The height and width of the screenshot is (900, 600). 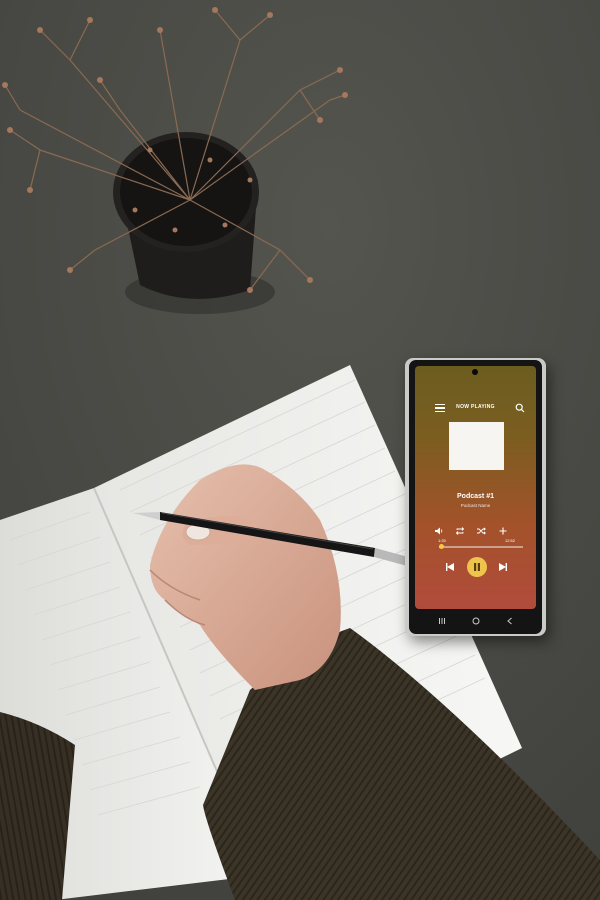 What do you see at coordinates (460, 531) in the screenshot?
I see `repeat-icon` at bounding box center [460, 531].